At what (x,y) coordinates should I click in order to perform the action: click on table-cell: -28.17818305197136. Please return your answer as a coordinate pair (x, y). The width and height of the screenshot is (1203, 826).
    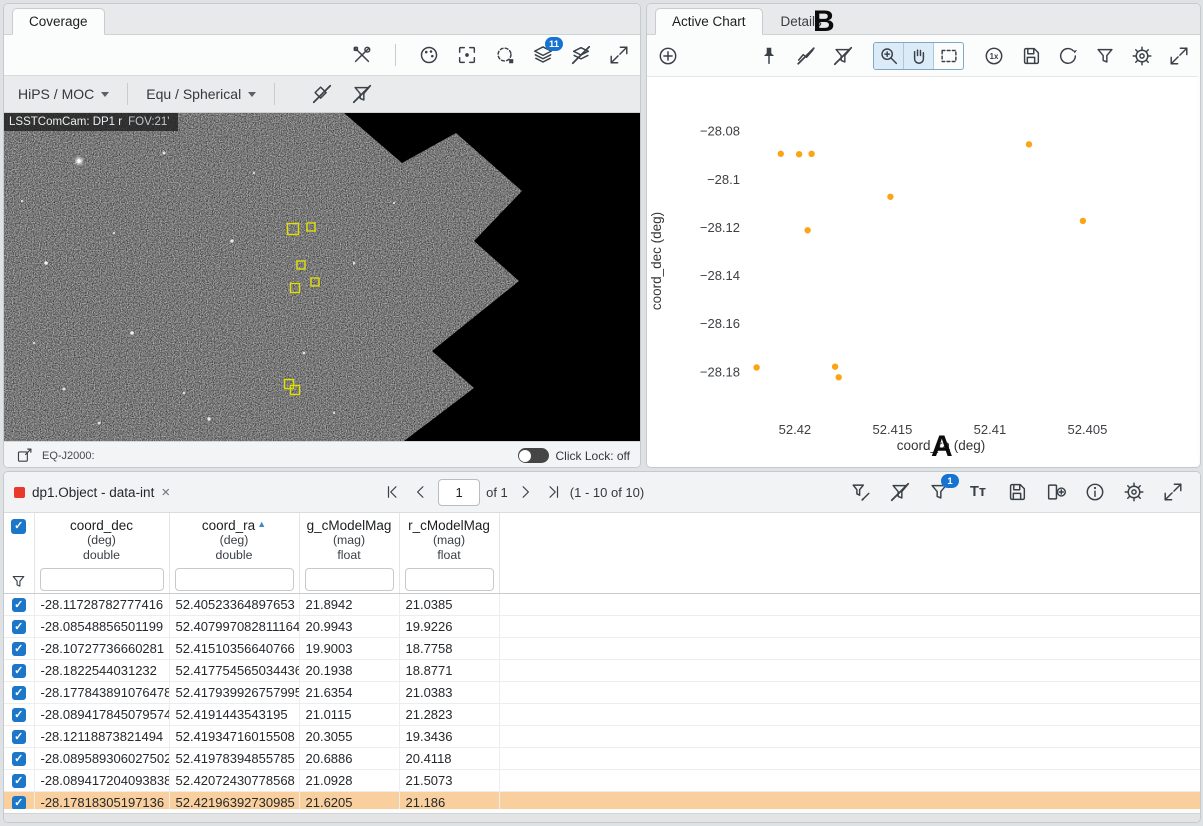
    Looking at the image, I should click on (102, 800).